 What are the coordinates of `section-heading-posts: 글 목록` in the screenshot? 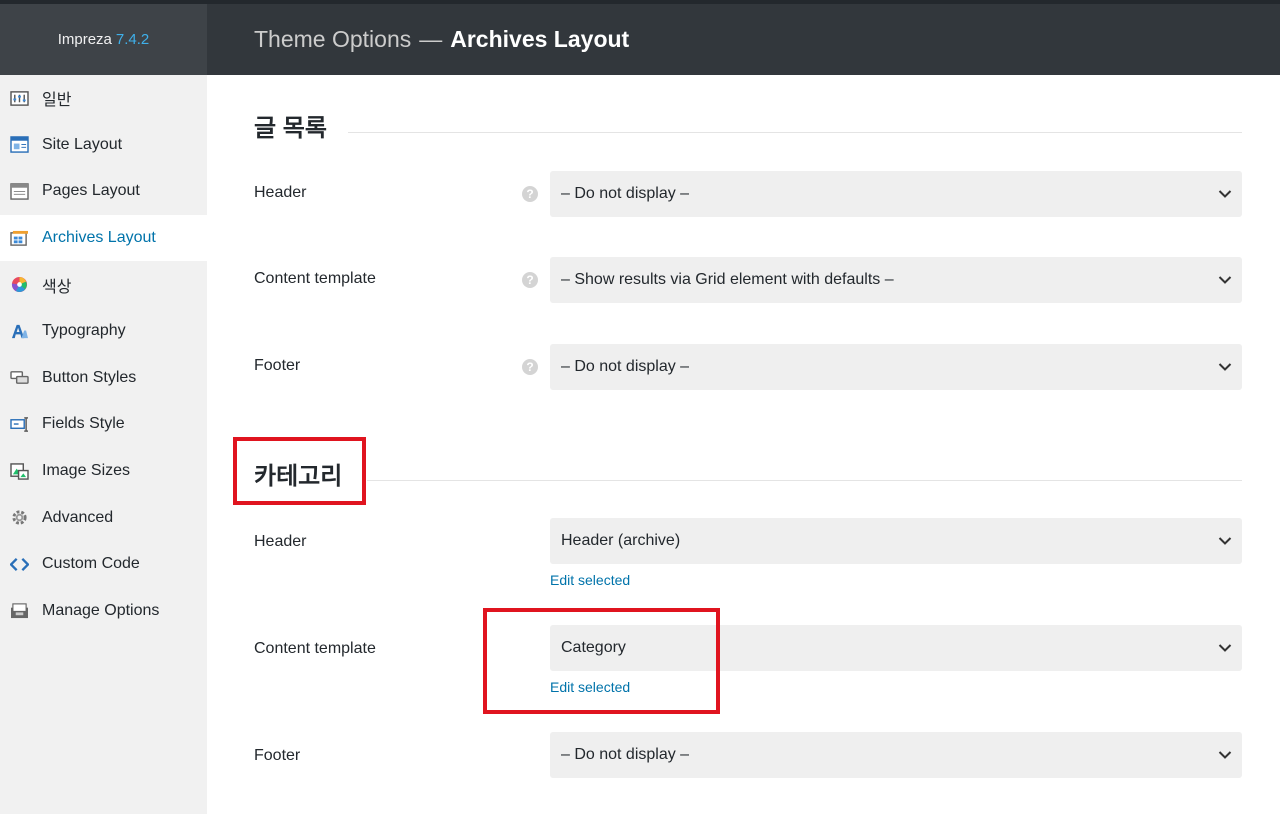 It's located at (290, 125).